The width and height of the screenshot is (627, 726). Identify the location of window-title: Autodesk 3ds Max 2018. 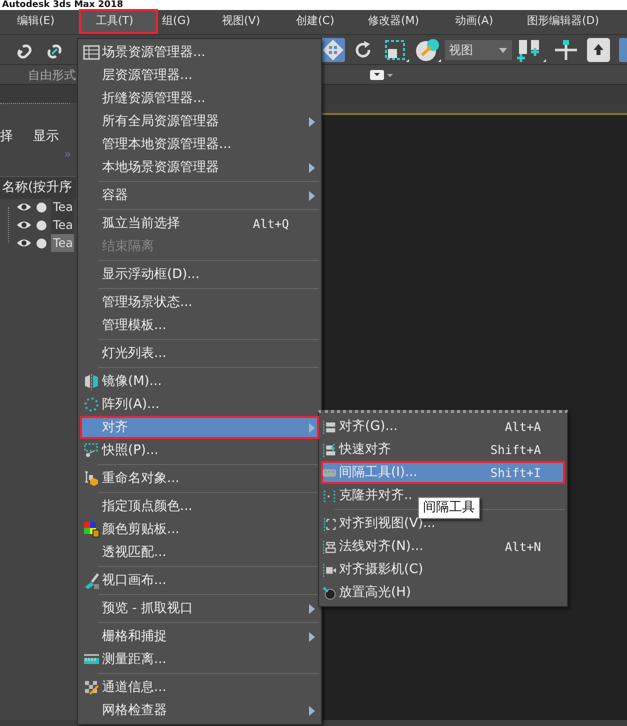
(313, 5).